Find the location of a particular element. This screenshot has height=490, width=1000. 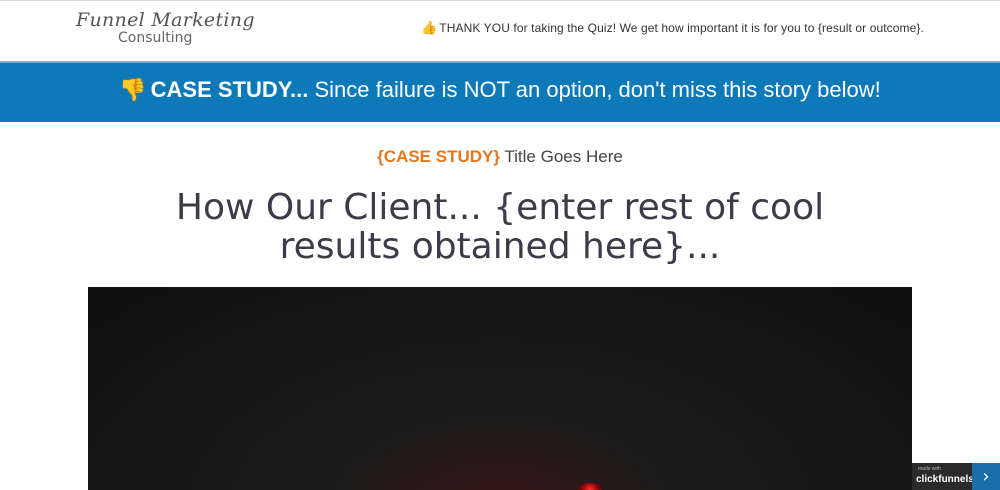

badge-brand-text: clickfunnels is located at coordinates (945, 479).